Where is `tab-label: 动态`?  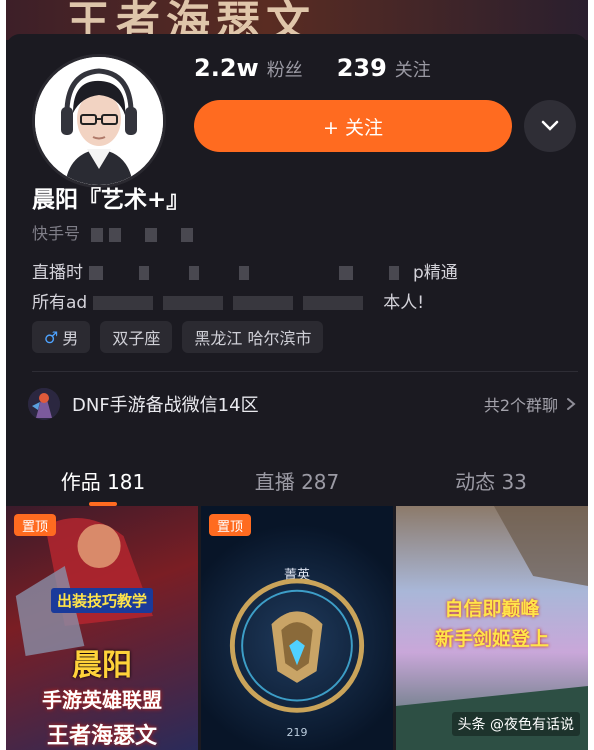
tab-label: 动态 is located at coordinates (475, 481).